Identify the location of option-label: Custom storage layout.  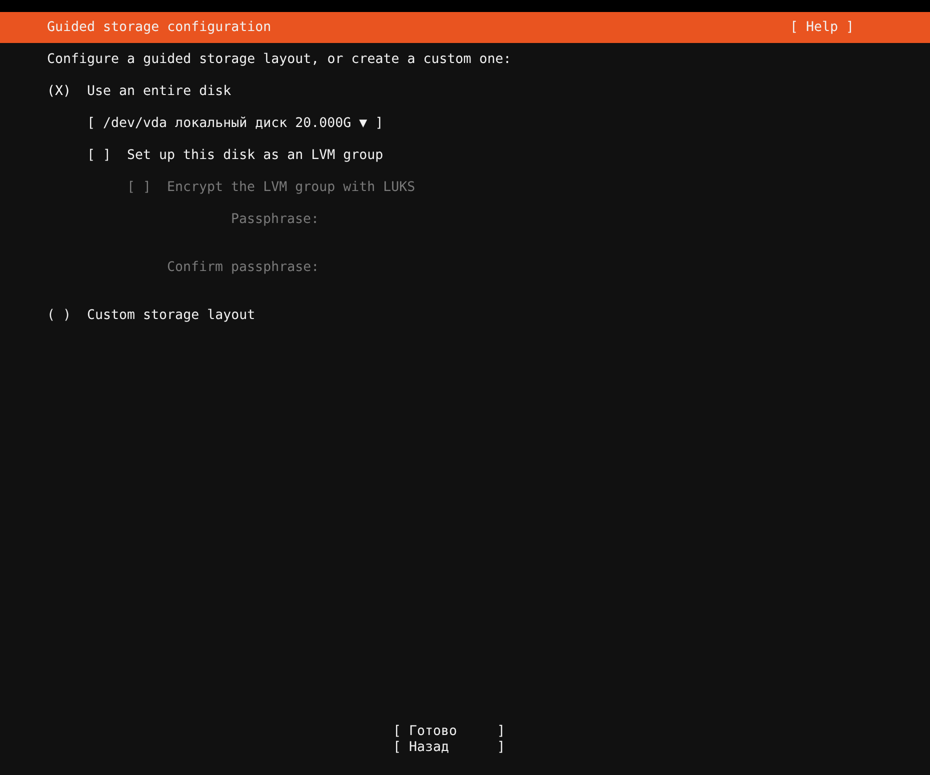
(171, 316).